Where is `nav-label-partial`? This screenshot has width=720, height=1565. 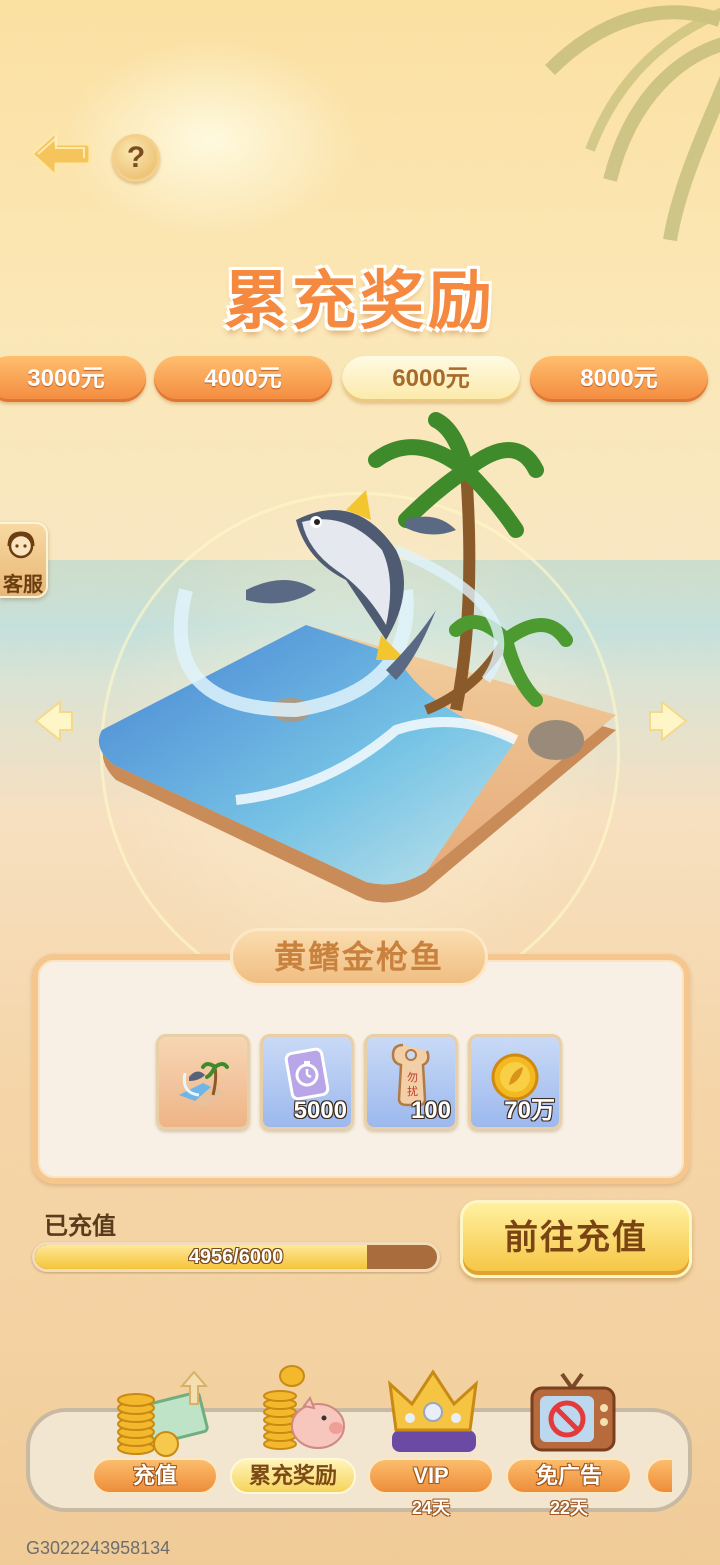 nav-label-partial is located at coordinates (659, 1476).